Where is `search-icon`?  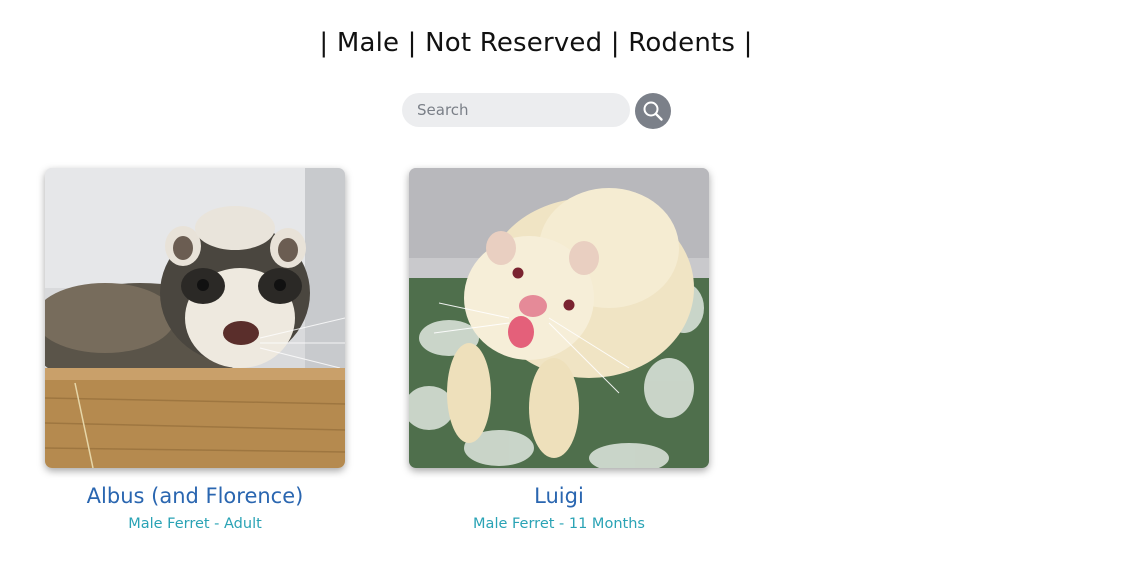
search-icon is located at coordinates (653, 111).